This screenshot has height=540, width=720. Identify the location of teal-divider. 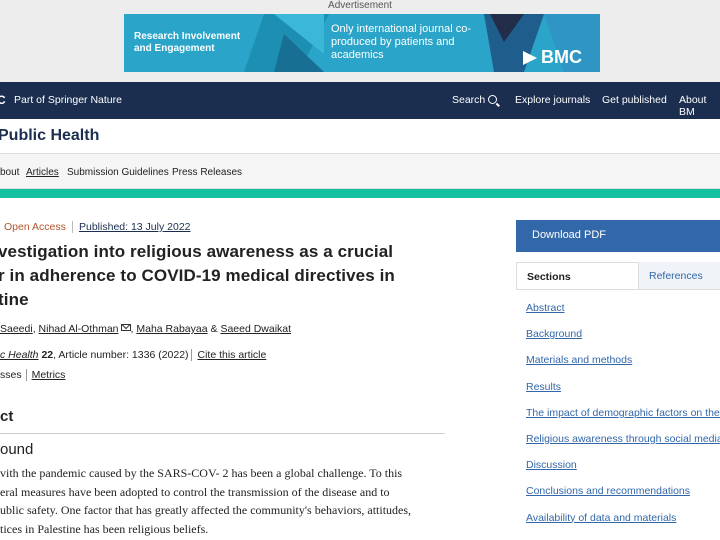
(360, 193).